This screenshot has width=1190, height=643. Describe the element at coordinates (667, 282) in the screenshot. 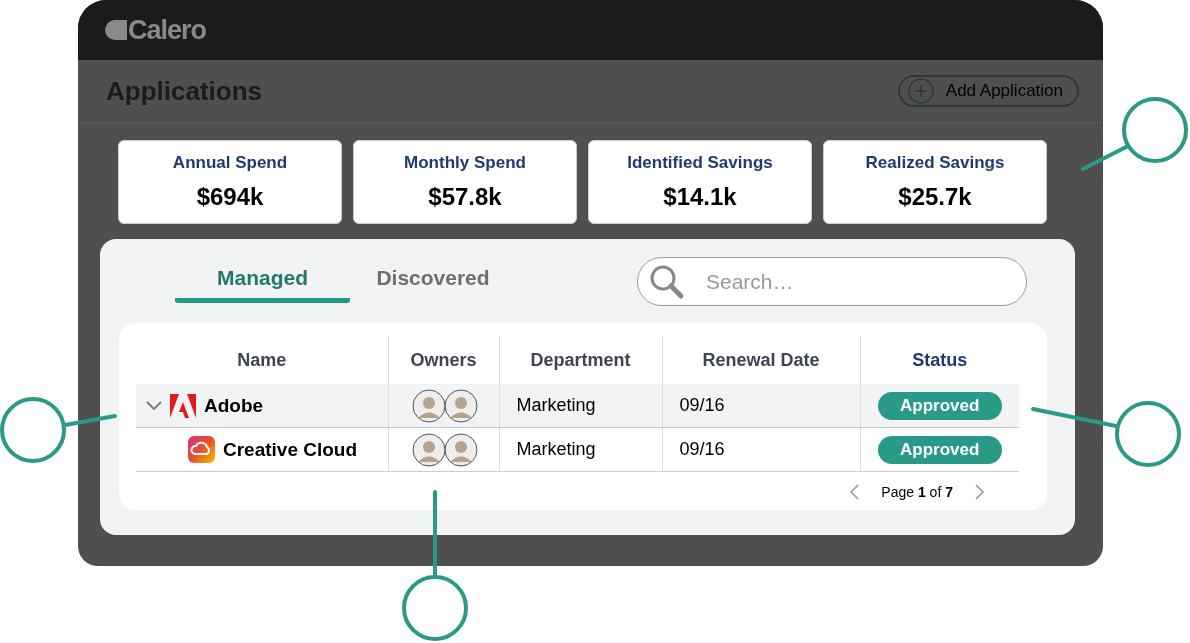

I see `search-icon` at that location.